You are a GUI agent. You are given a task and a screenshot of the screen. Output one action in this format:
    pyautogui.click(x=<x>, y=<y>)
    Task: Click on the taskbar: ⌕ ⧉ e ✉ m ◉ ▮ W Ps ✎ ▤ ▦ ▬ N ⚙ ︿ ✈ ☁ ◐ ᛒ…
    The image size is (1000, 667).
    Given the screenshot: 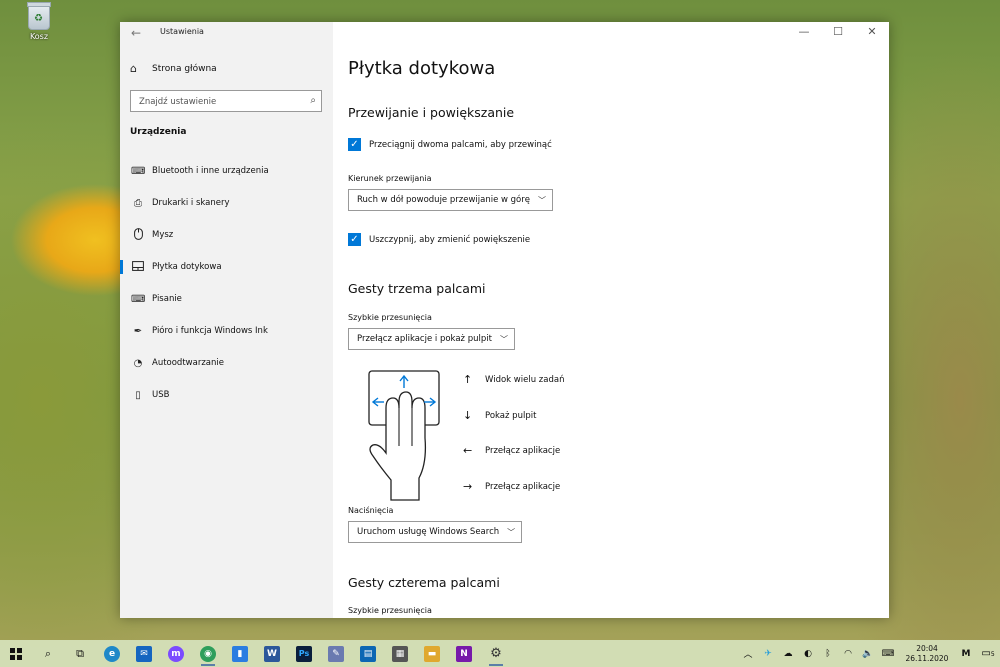 What is the action you would take?
    pyautogui.click(x=500, y=653)
    